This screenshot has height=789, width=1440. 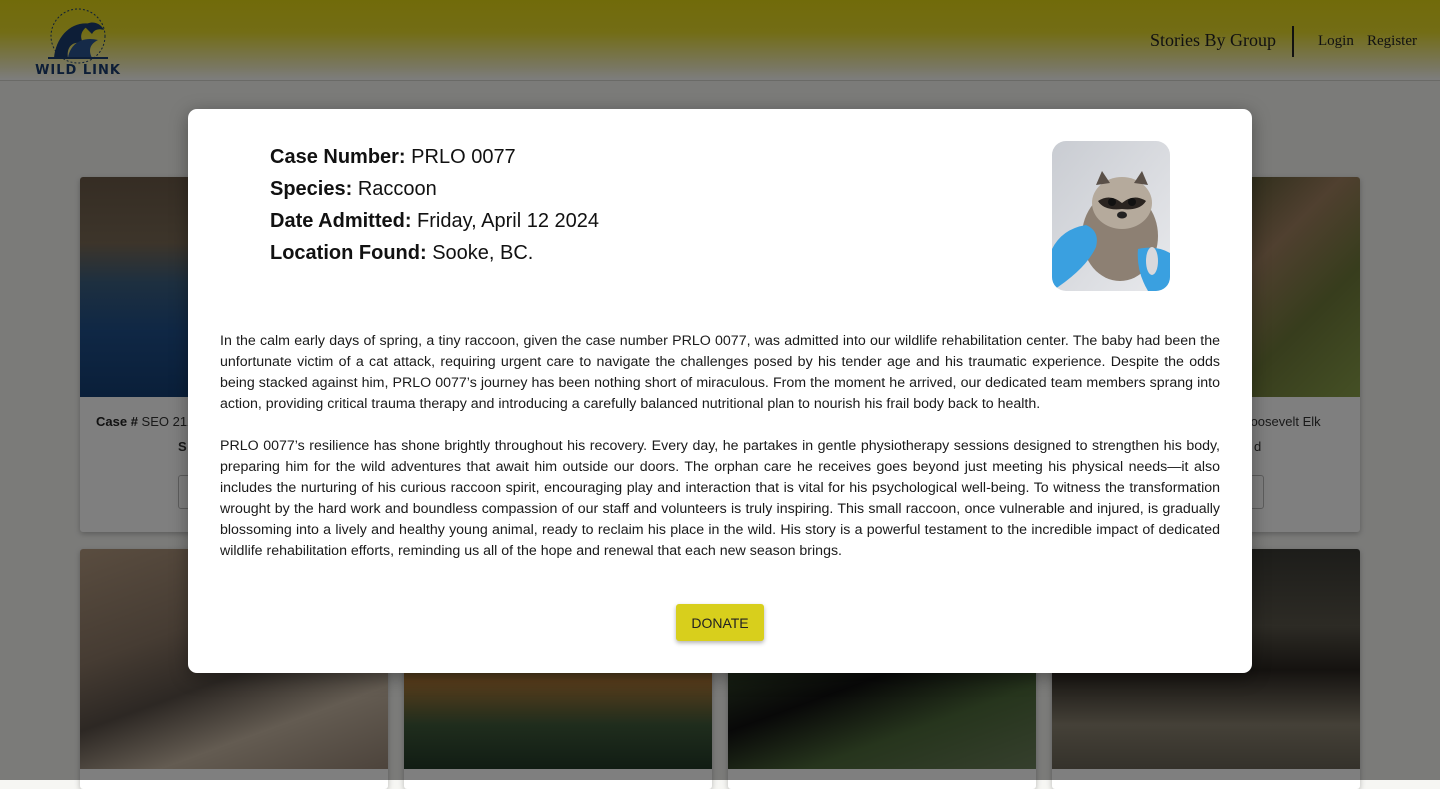 What do you see at coordinates (483, 253) in the screenshot?
I see `location-found-value: Sooke, BC.` at bounding box center [483, 253].